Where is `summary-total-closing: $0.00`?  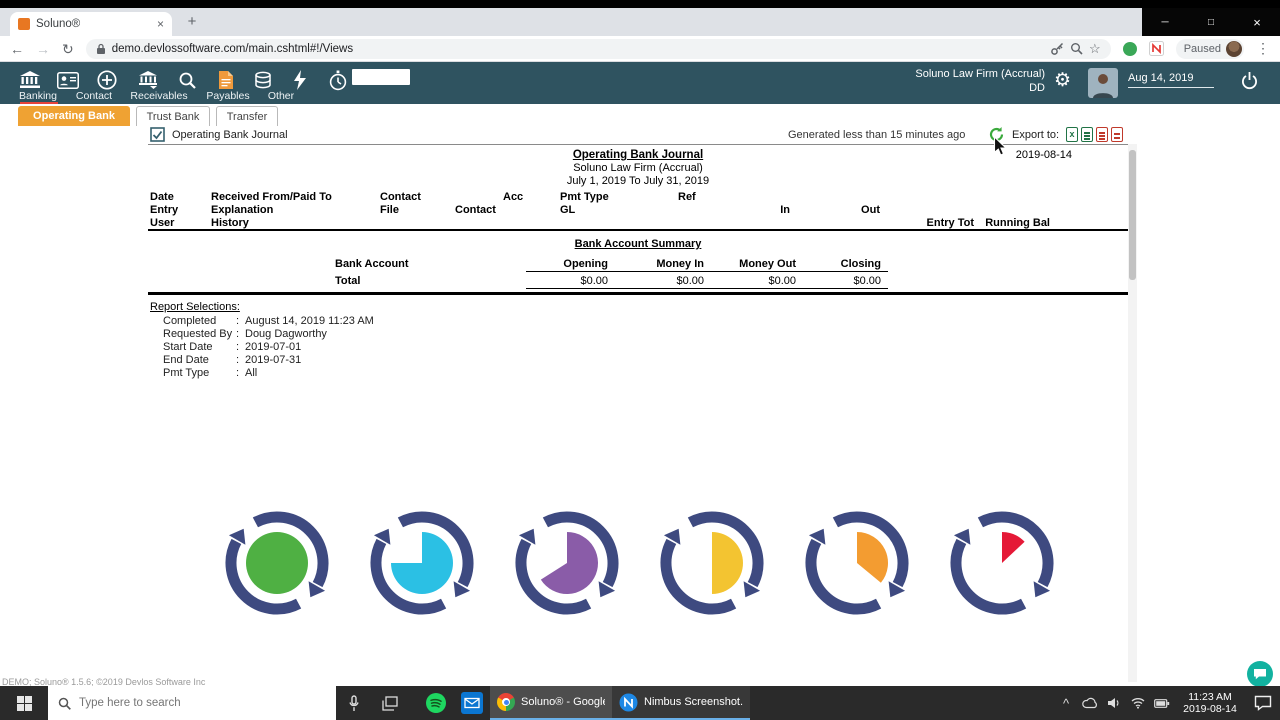
summary-total-closing: $0.00 is located at coordinates (867, 281).